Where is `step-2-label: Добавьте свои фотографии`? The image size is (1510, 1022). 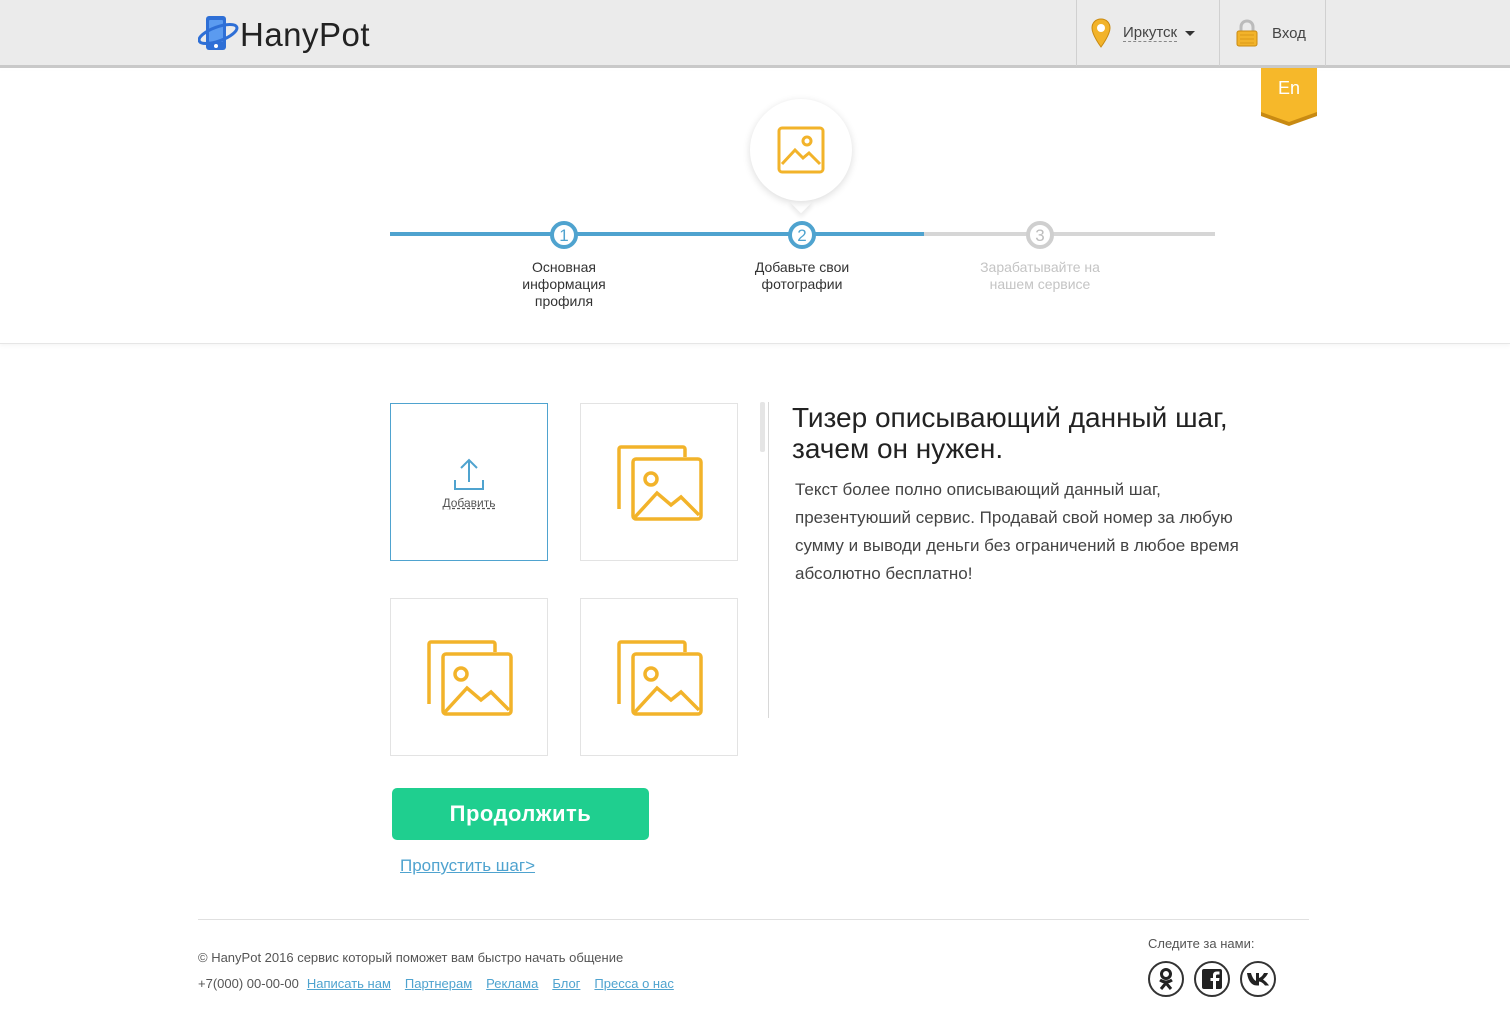 step-2-label: Добавьте свои фотографии is located at coordinates (802, 275).